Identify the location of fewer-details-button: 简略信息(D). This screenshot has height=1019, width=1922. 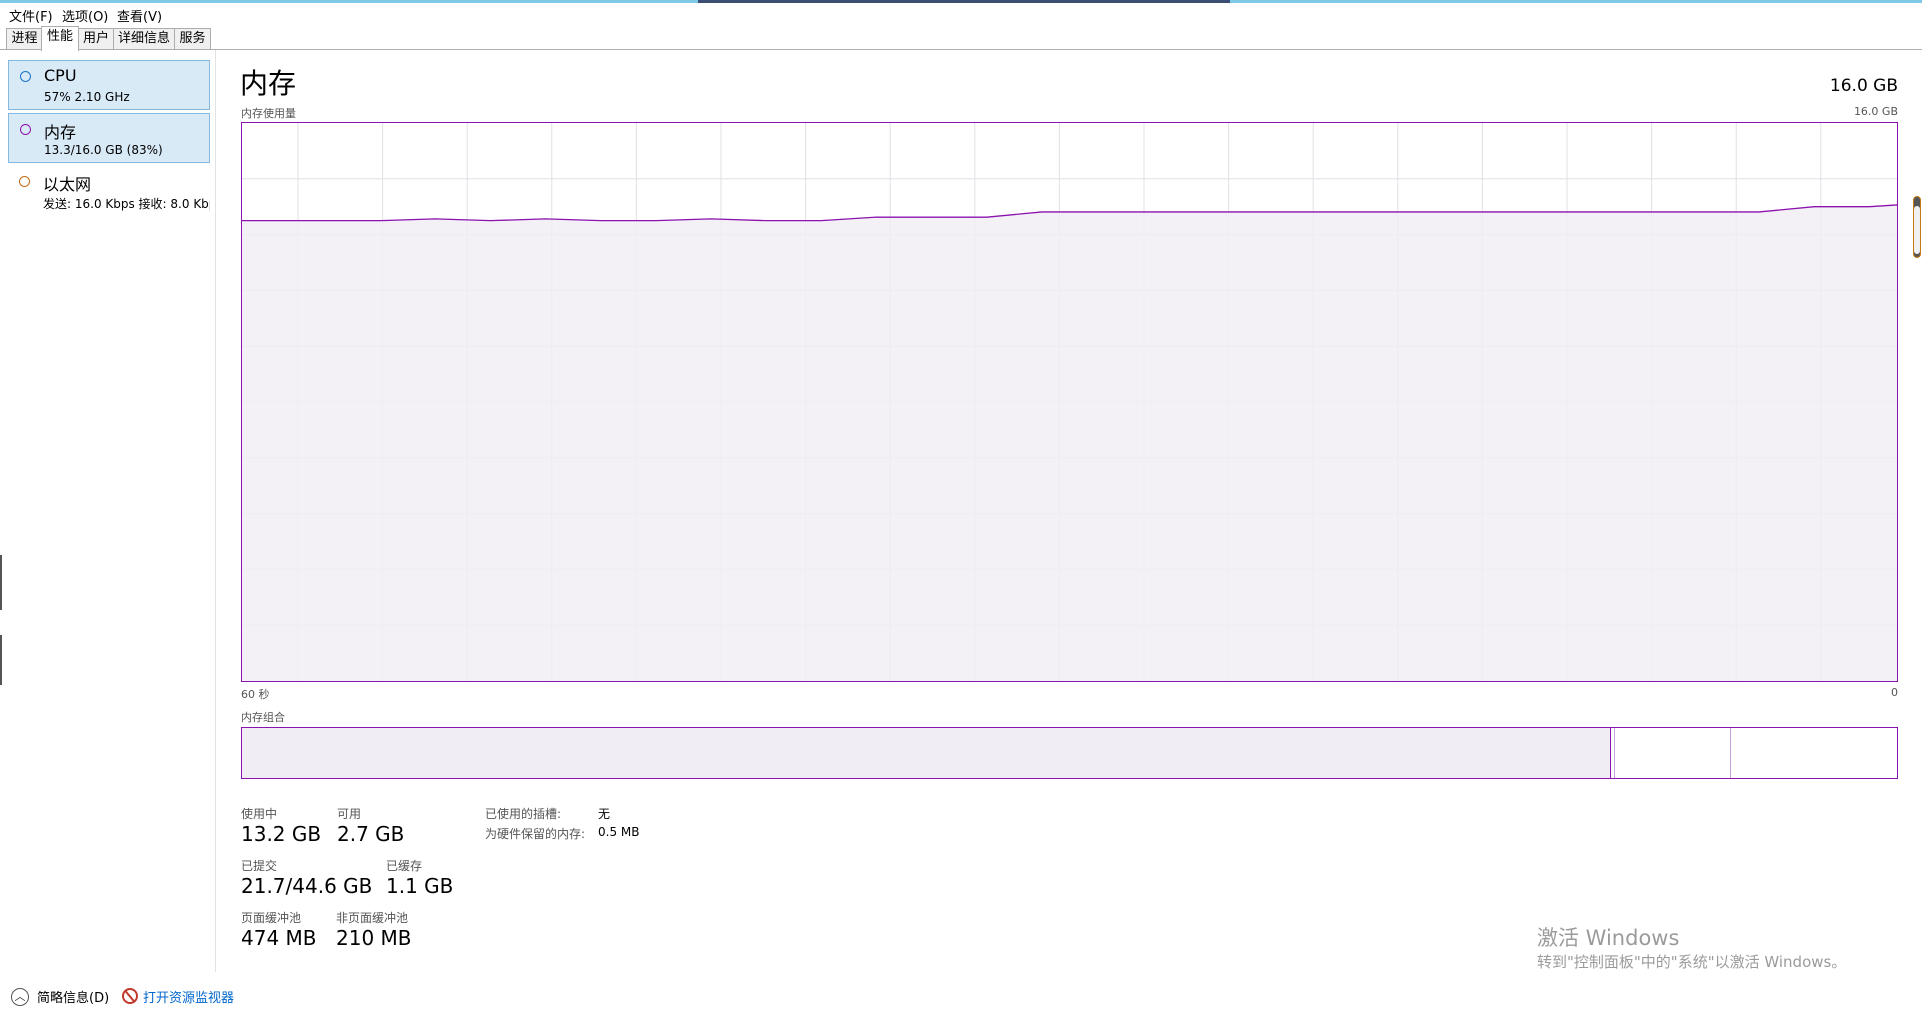
(73, 996).